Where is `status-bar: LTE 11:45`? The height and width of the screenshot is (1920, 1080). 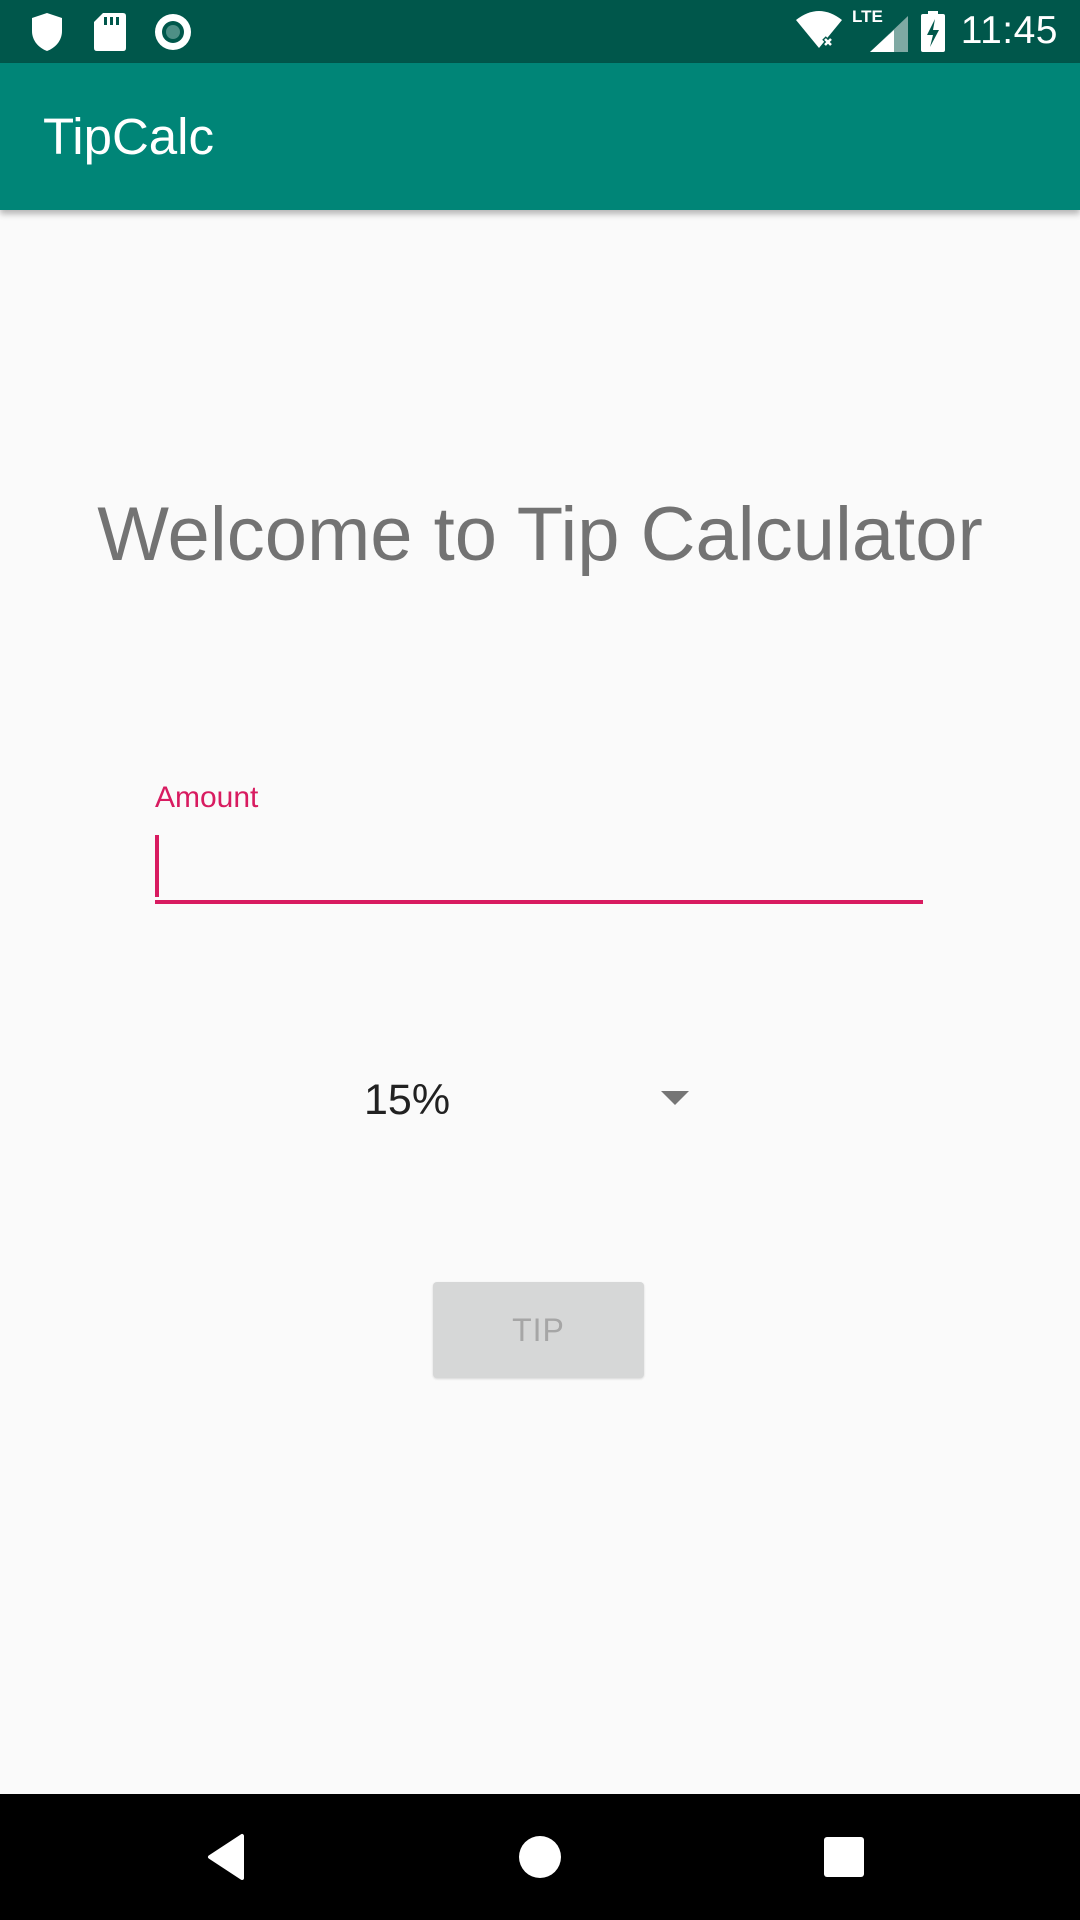 status-bar: LTE 11:45 is located at coordinates (540, 31).